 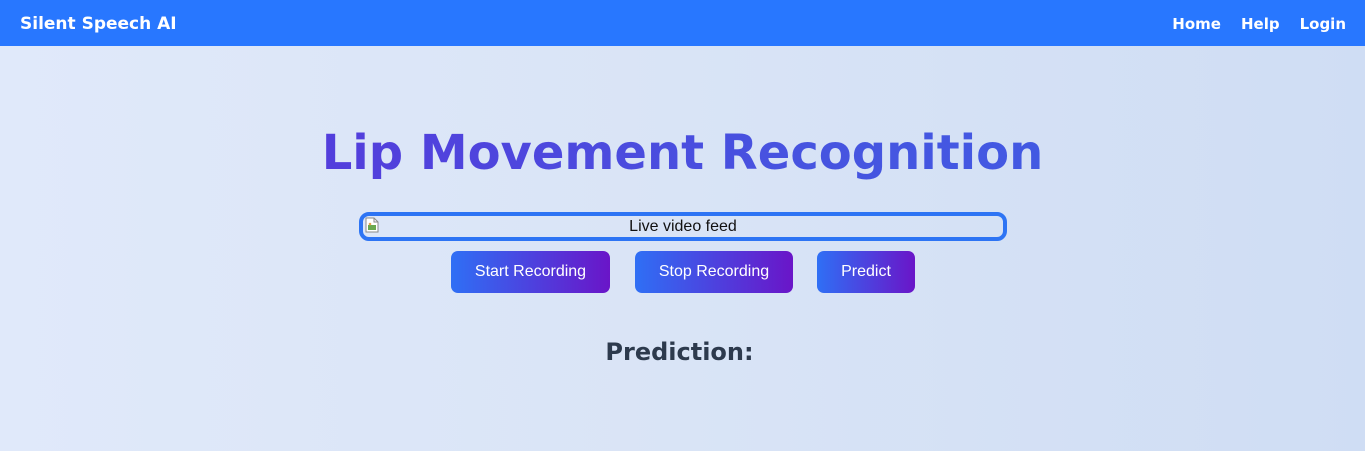 I want to click on prediction-output: Prediction:, so click(x=682, y=352).